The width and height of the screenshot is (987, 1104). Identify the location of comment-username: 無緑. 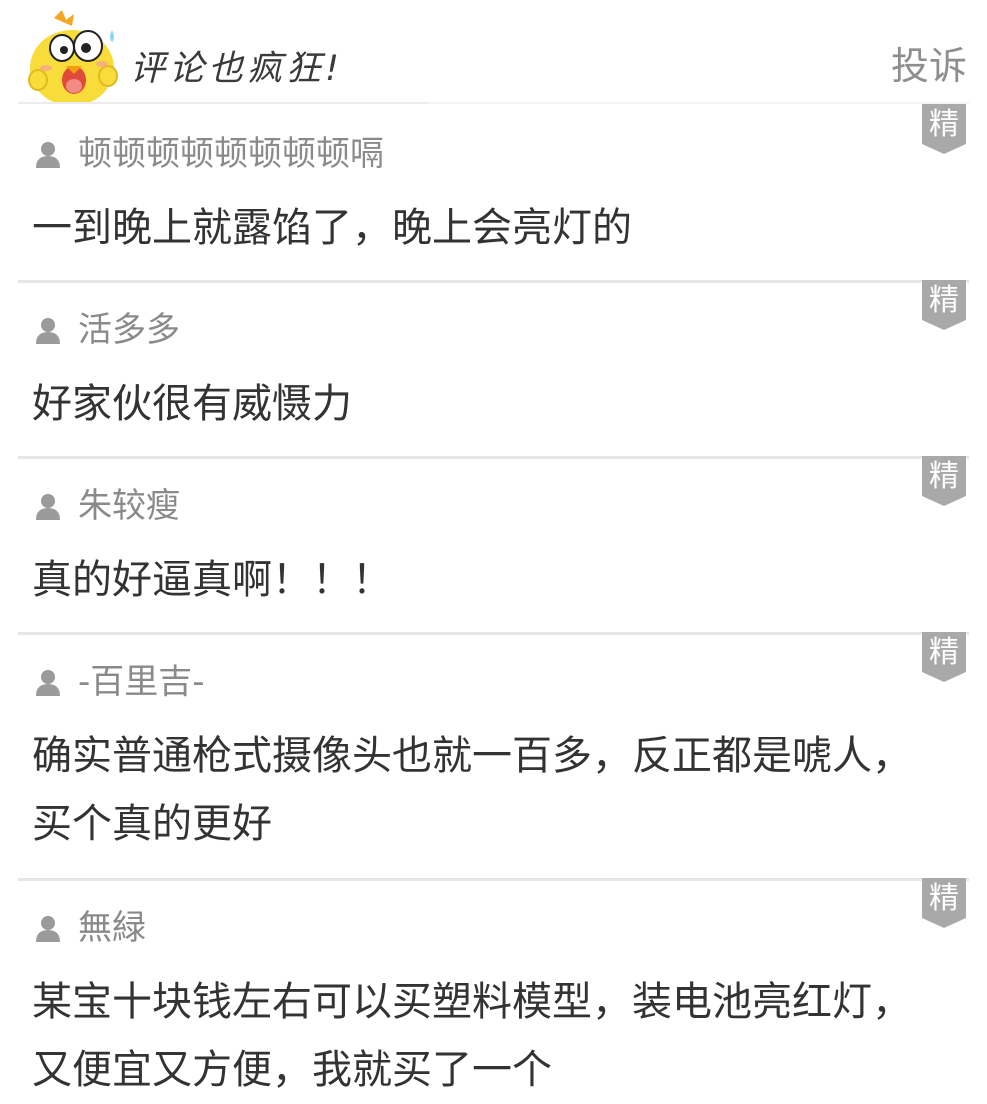
(112, 928).